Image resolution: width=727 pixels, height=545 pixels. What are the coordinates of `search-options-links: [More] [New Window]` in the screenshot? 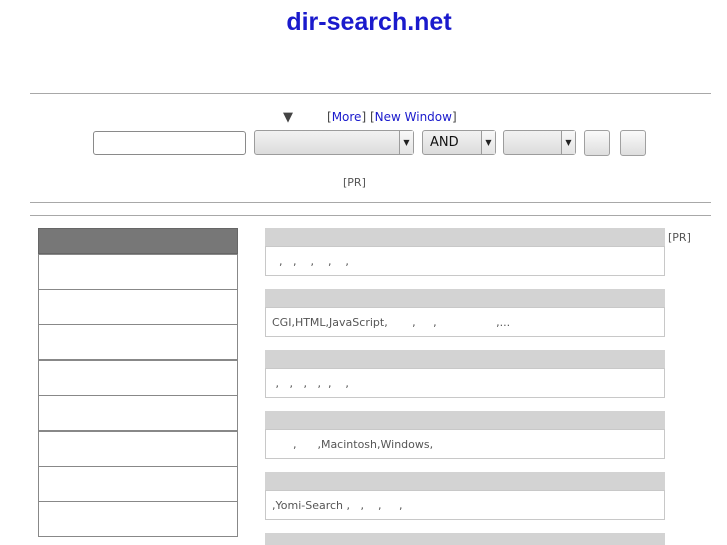 It's located at (392, 117).